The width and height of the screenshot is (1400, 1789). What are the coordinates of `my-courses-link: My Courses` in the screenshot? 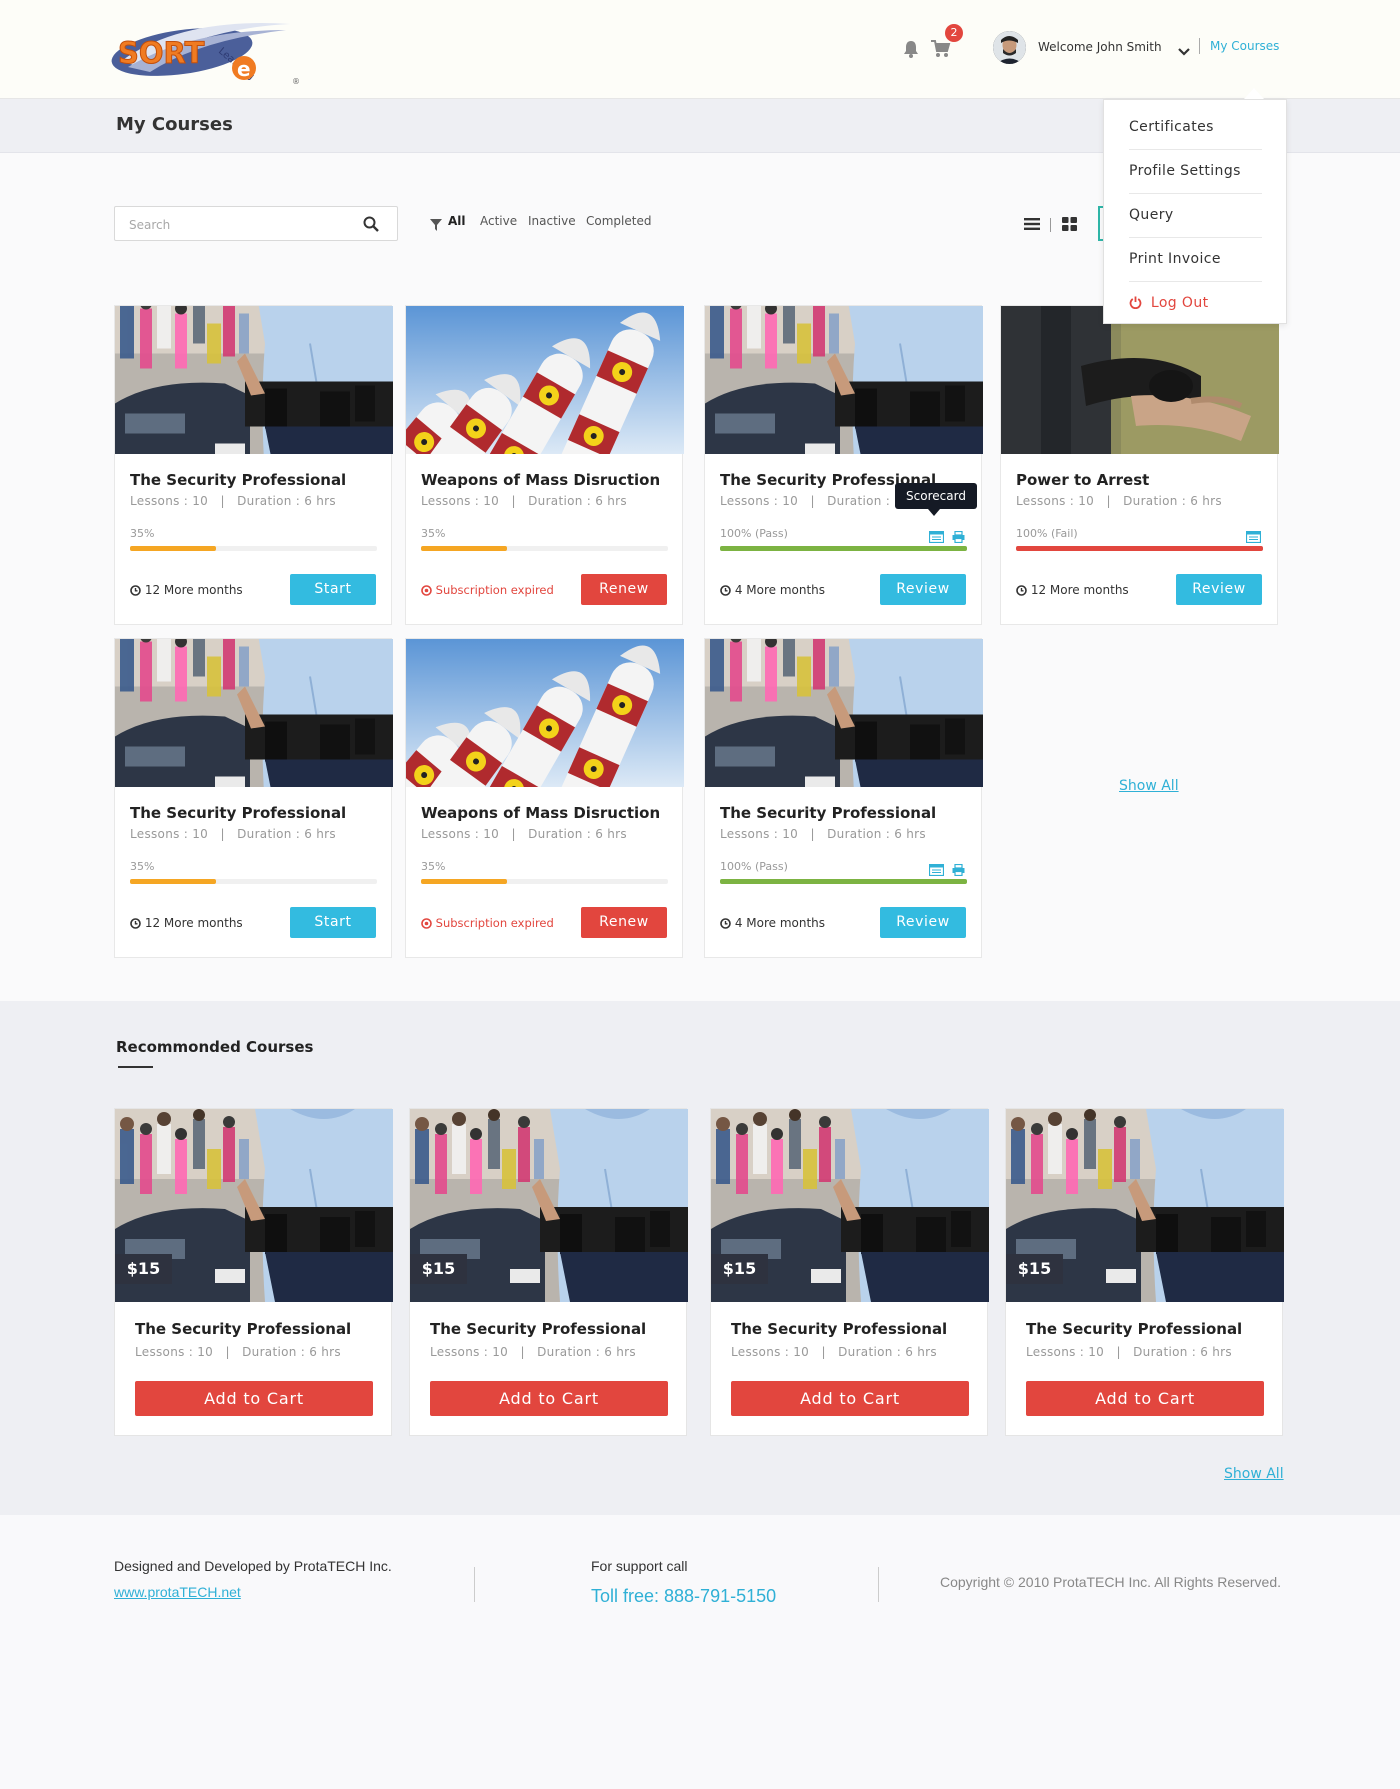 It's located at (1244, 46).